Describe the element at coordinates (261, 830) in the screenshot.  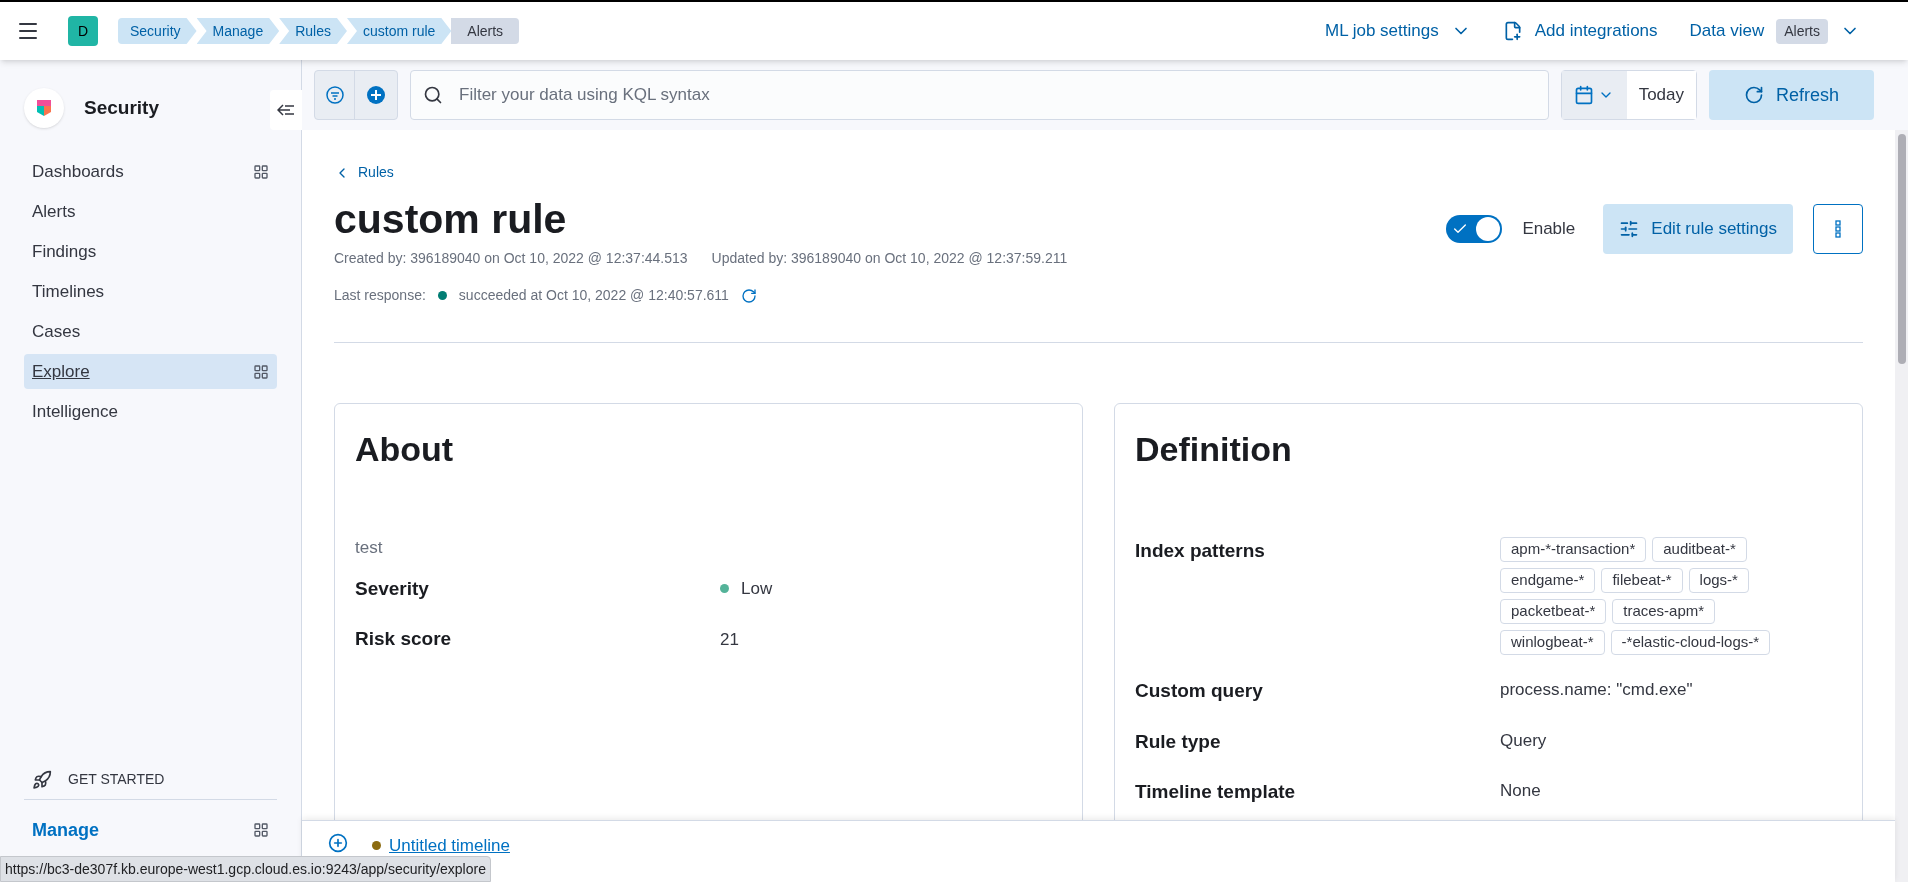
I see `grid-icon` at that location.